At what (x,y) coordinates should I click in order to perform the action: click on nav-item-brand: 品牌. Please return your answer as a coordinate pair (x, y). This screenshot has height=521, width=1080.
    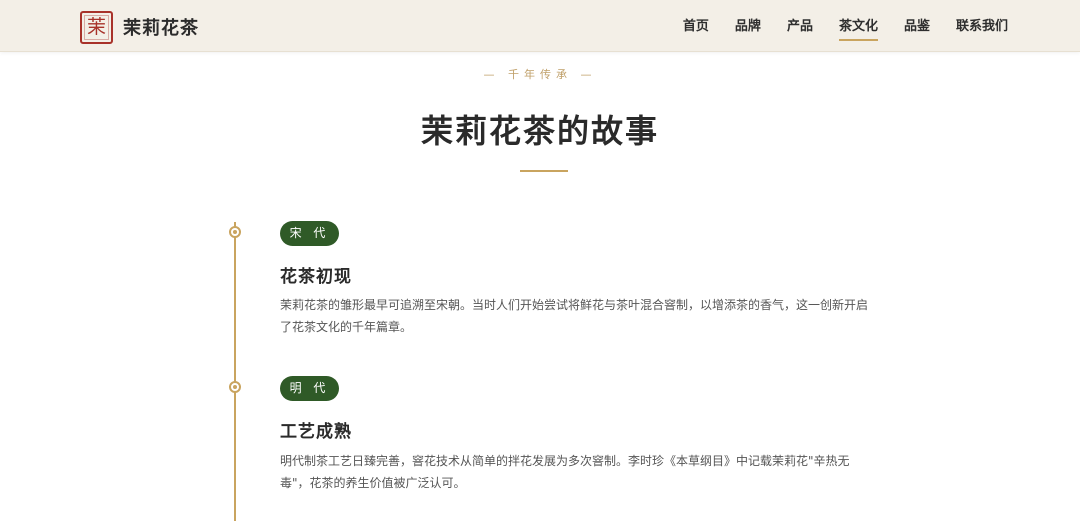
    Looking at the image, I should click on (748, 26).